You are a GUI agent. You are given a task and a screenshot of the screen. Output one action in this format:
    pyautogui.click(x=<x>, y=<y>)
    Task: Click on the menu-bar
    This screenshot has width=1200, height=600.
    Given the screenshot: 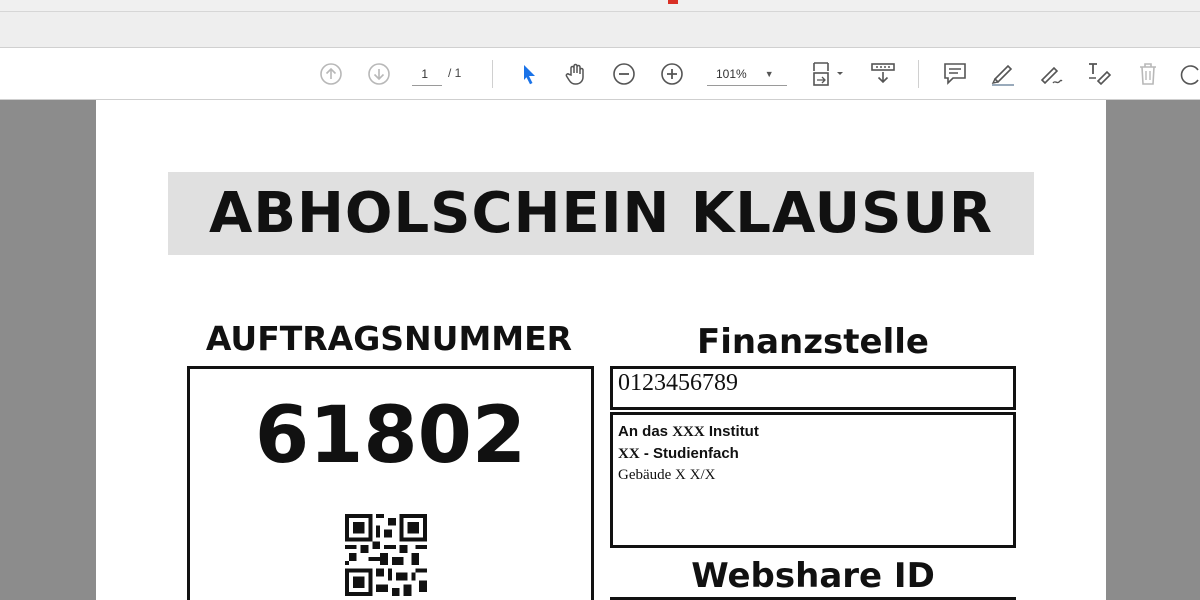 What is the action you would take?
    pyautogui.click(x=600, y=30)
    